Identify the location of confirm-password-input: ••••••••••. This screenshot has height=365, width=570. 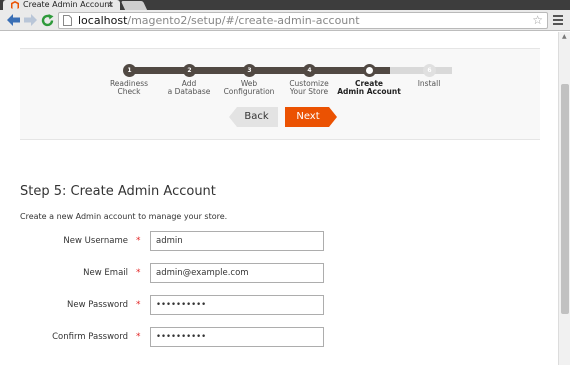
(237, 337).